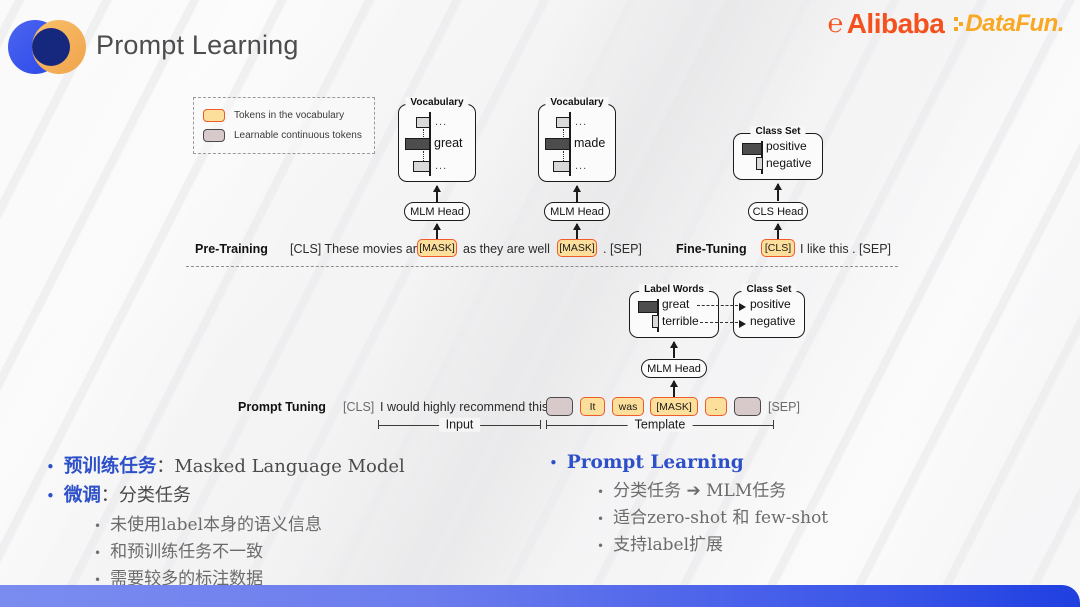 The width and height of the screenshot is (1080, 607). I want to click on datafun-dots-icon, so click(959, 24).